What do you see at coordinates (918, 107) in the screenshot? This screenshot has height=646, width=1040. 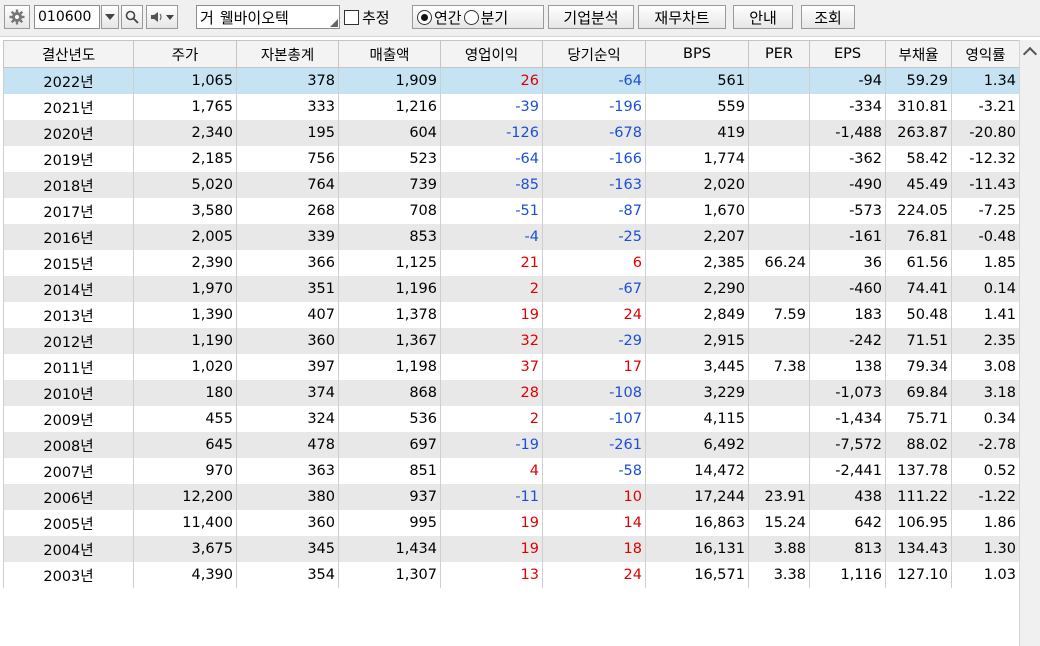 I see `table-cell: 310.81` at bounding box center [918, 107].